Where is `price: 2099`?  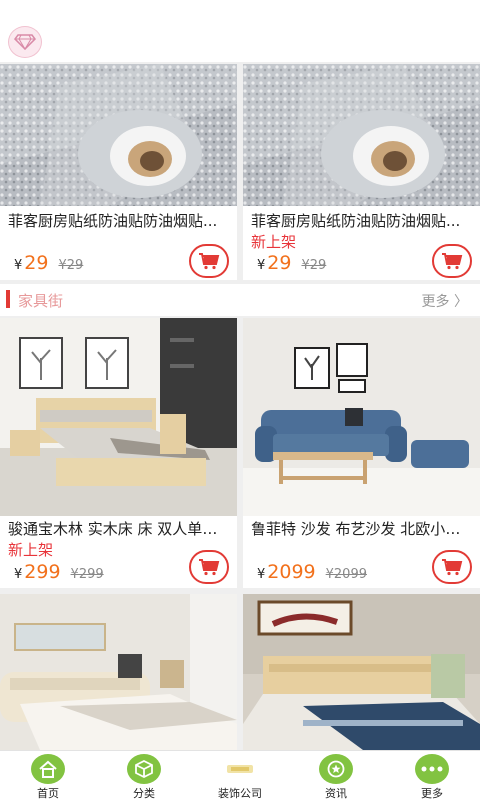 price: 2099 is located at coordinates (291, 572).